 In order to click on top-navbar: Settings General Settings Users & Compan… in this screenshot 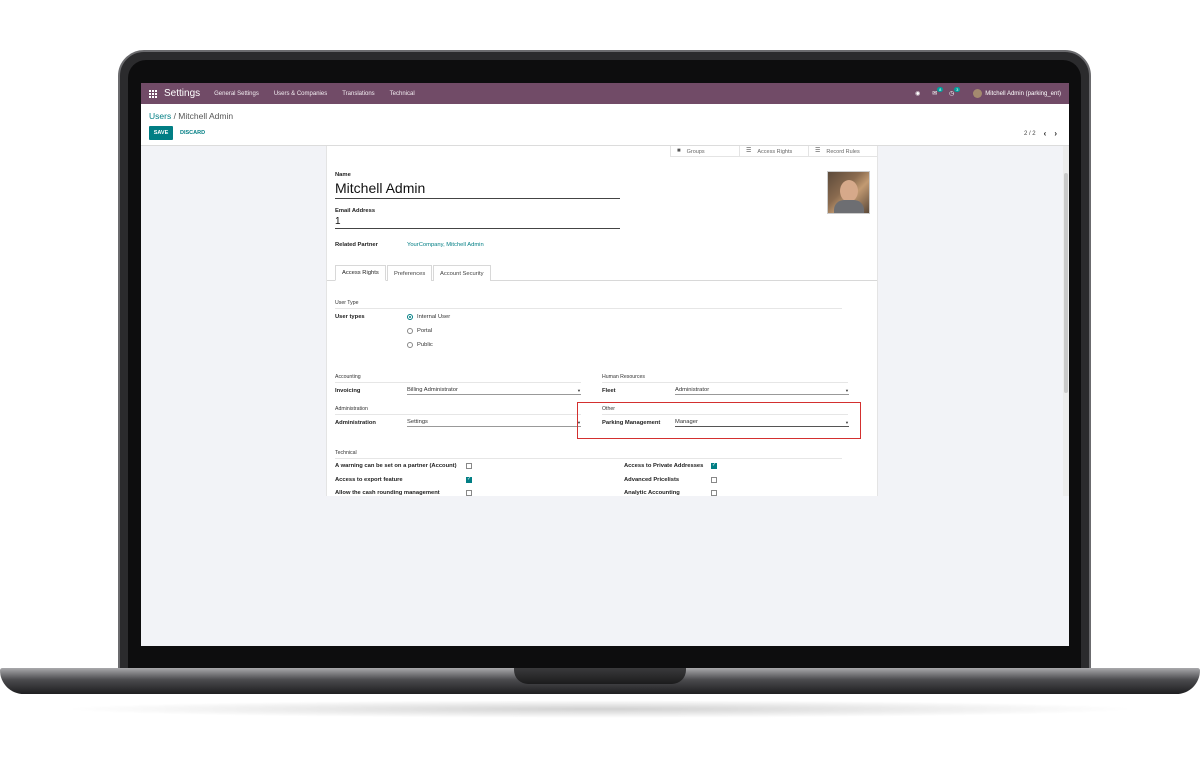, I will do `click(605, 93)`.